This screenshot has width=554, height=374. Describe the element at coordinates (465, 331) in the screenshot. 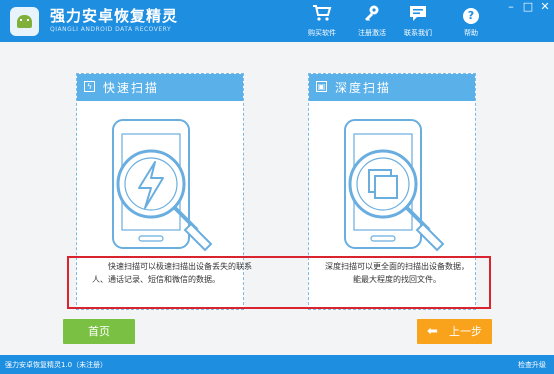

I see `previous-step-label: 上一步` at that location.